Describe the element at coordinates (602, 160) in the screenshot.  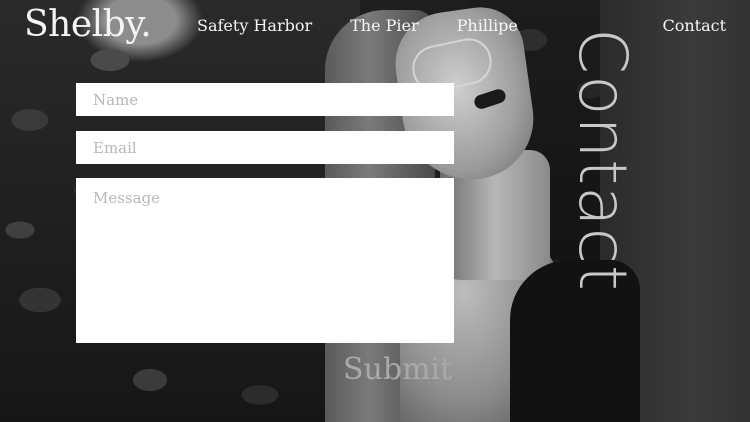
I see `vertical-contact-heading: Contact` at that location.